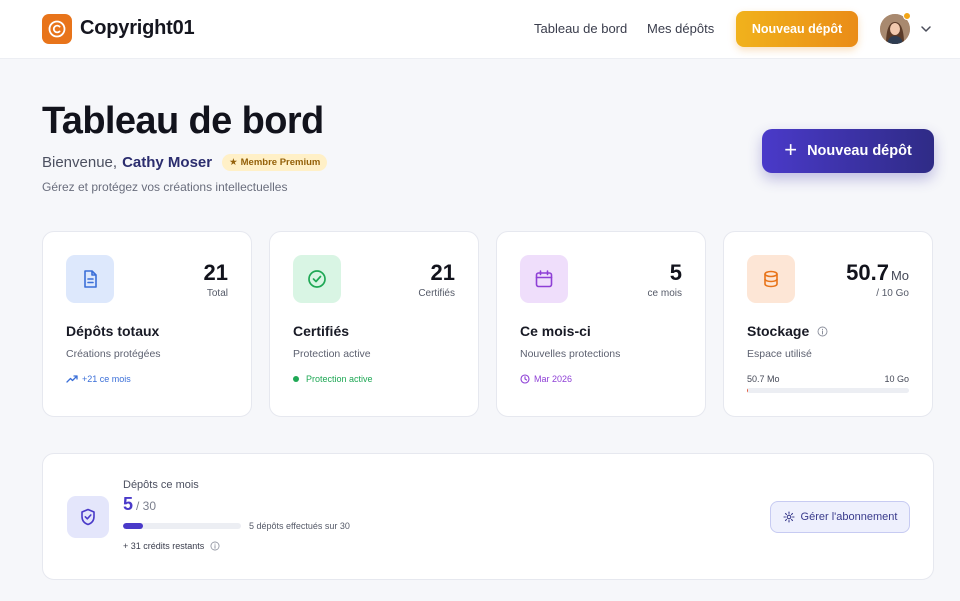 This screenshot has width=960, height=601. I want to click on storage-value: 50.7 Mo, so click(877, 273).